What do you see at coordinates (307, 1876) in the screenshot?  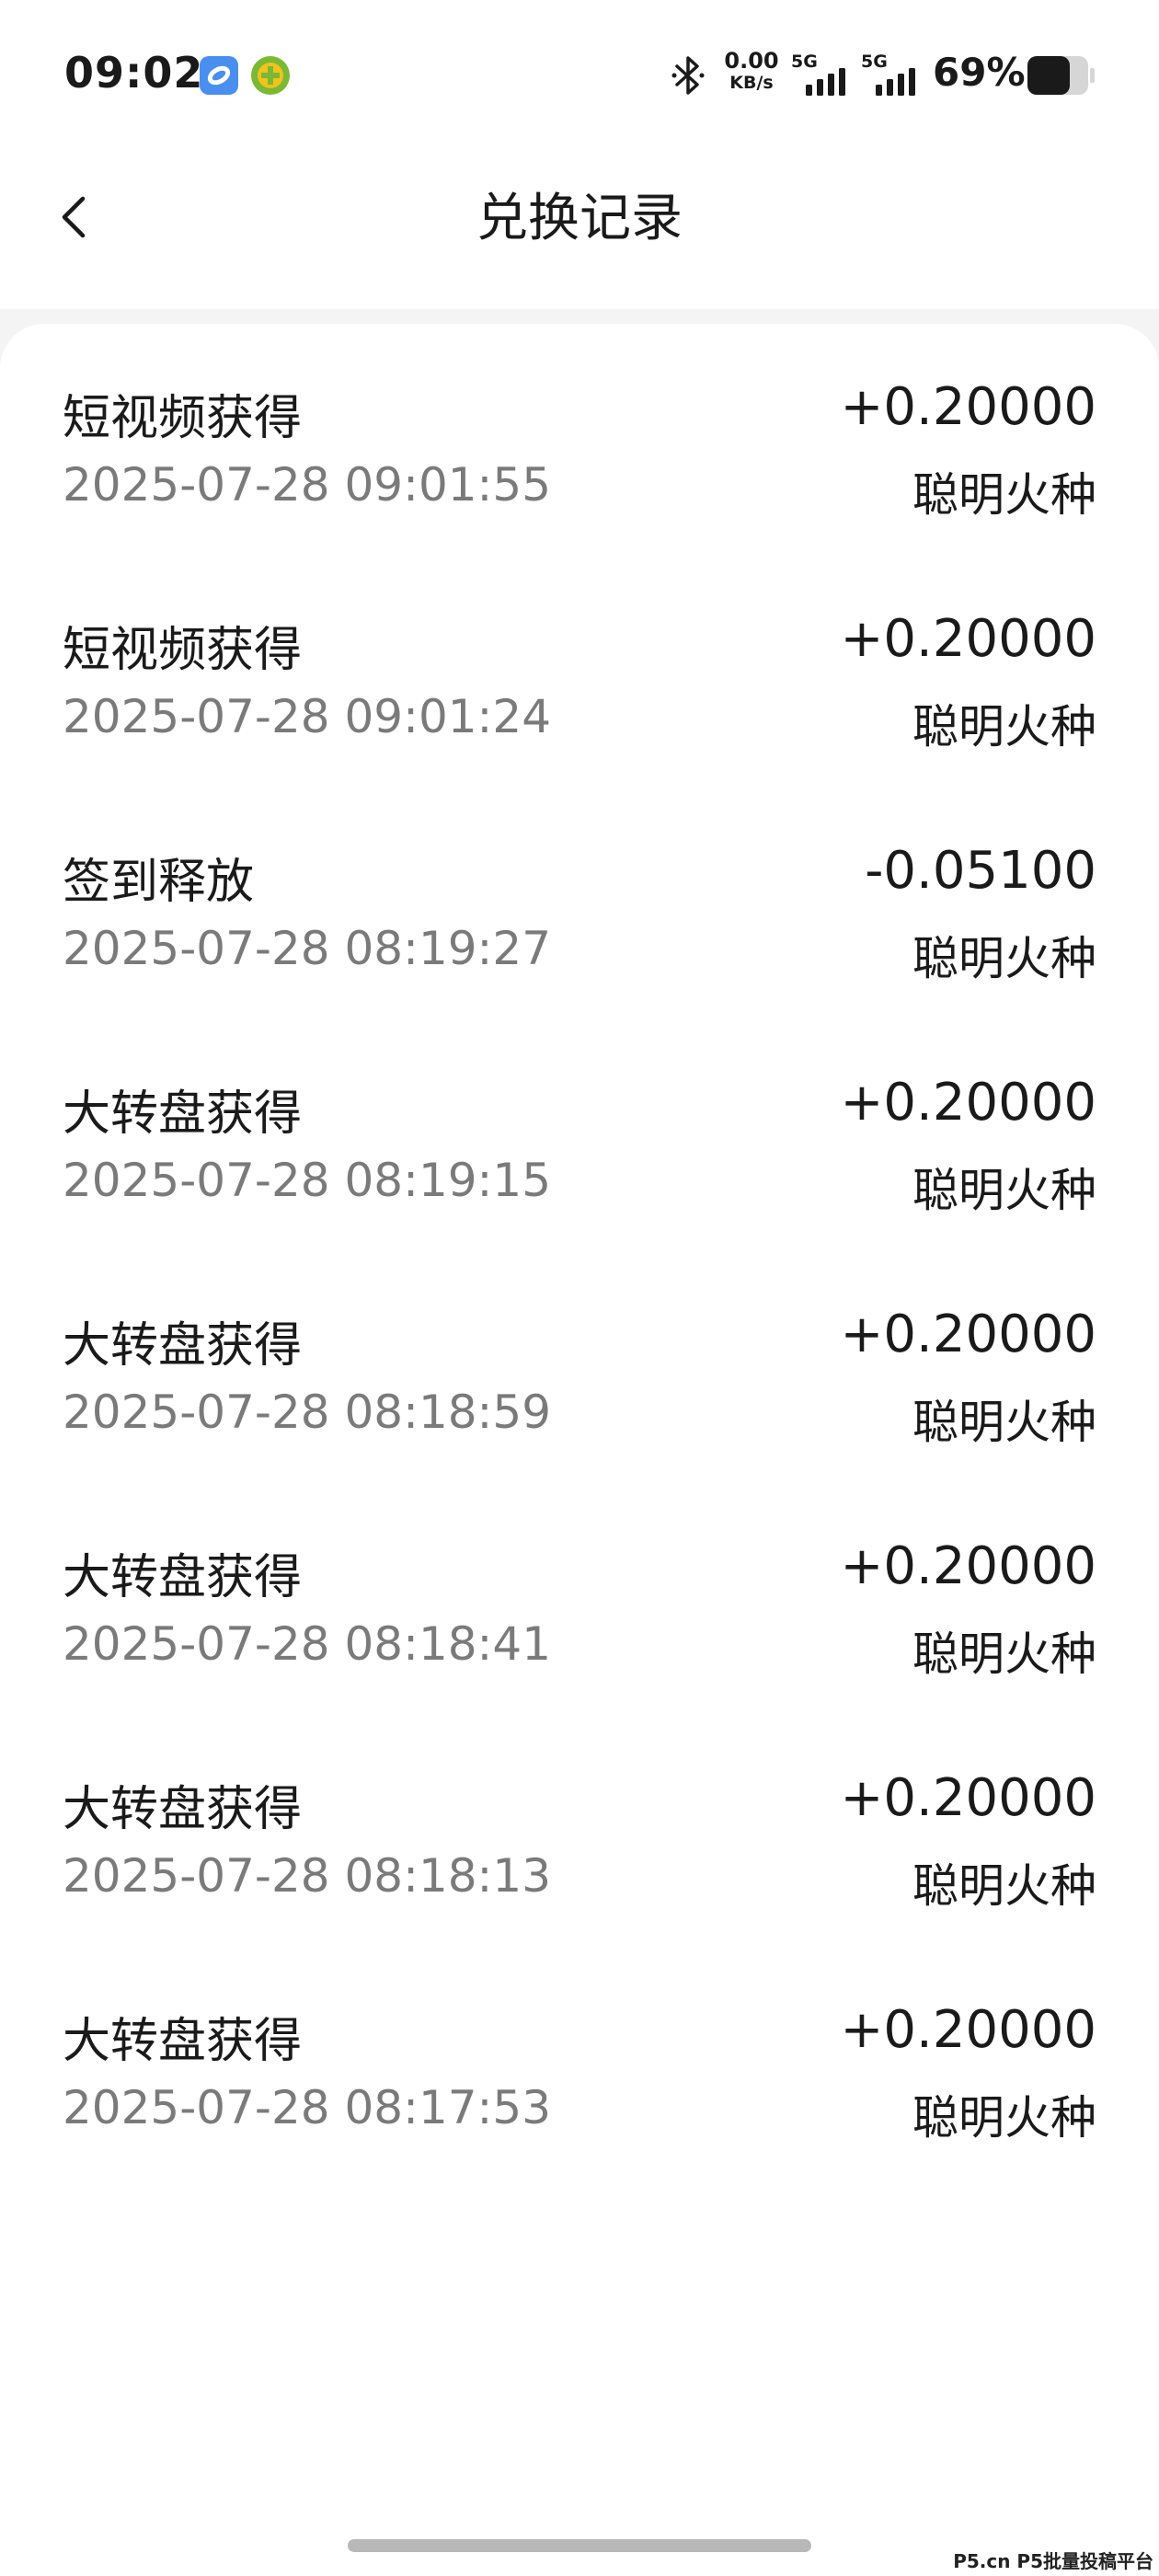 I see `record-time: 2025-07-28 08:18:13` at bounding box center [307, 1876].